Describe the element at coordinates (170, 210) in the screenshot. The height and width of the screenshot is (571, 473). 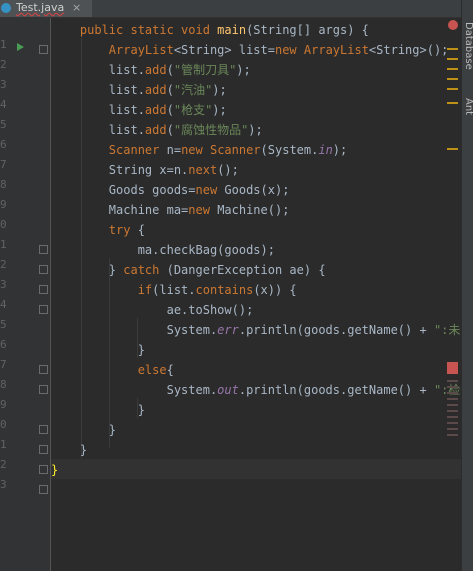
I see `code-line: Machine ma=new Machine();` at that location.